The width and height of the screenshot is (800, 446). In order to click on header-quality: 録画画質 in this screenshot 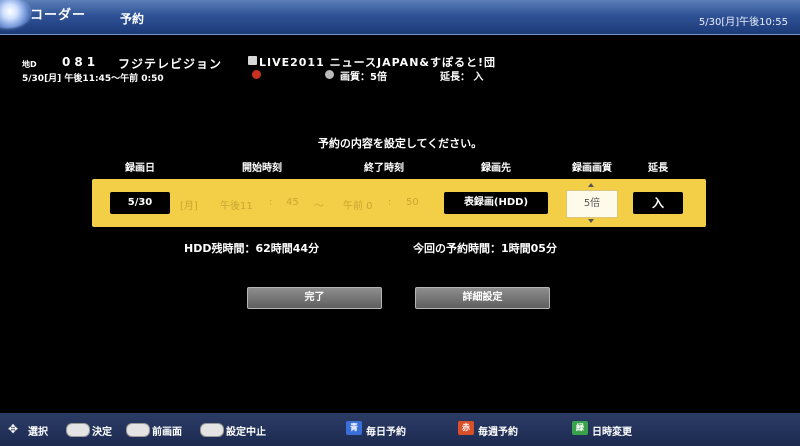, I will do `click(592, 168)`.